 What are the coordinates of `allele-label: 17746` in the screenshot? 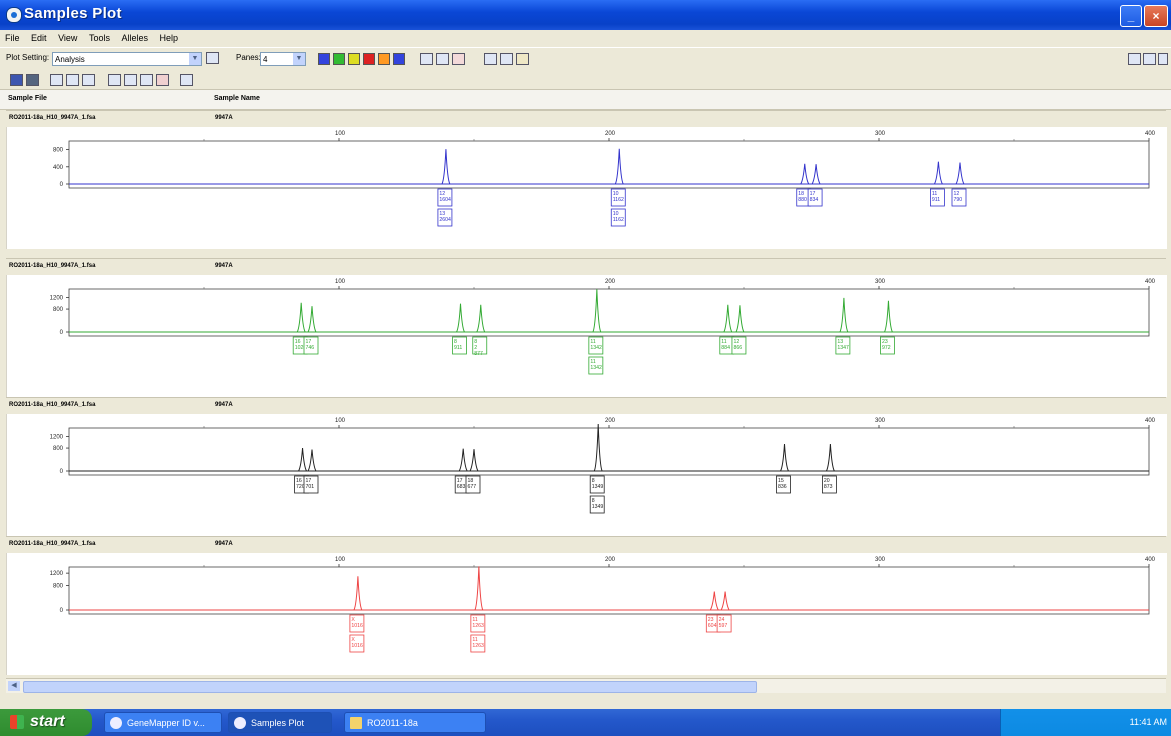 It's located at (311, 345).